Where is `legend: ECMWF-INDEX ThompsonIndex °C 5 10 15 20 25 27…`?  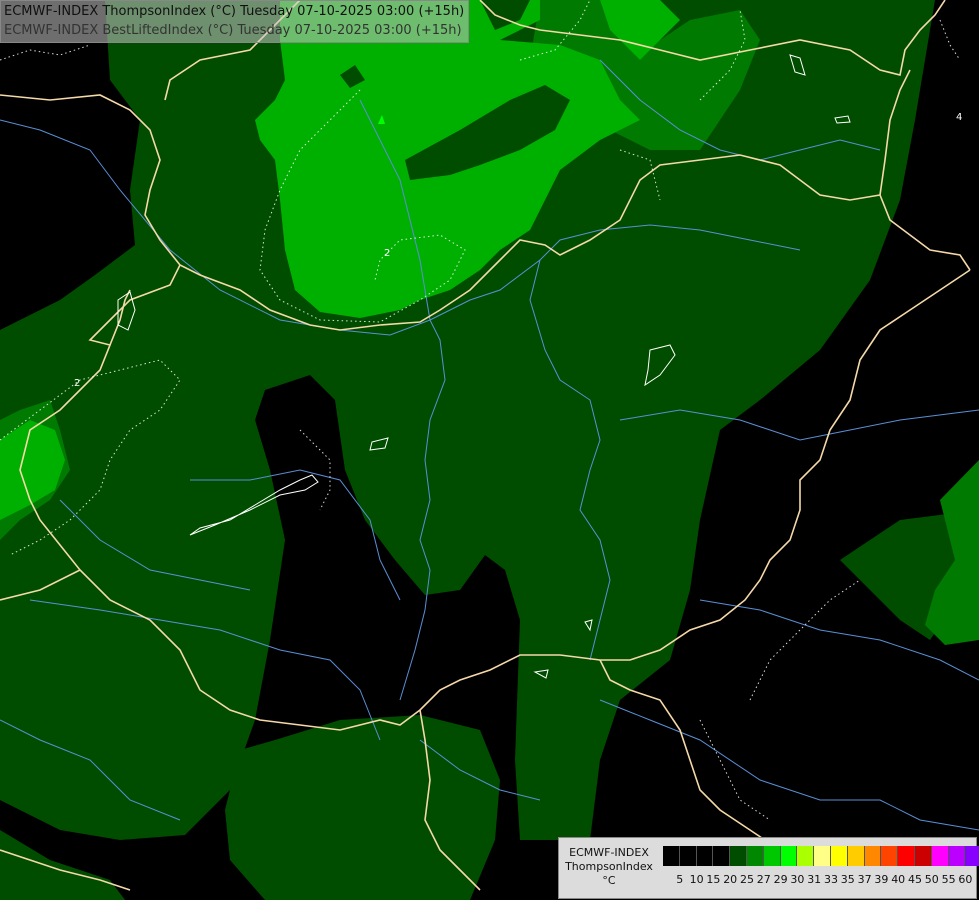
legend: ECMWF-INDEX ThompsonIndex °C 5 10 15 20 25 27… is located at coordinates (768, 868).